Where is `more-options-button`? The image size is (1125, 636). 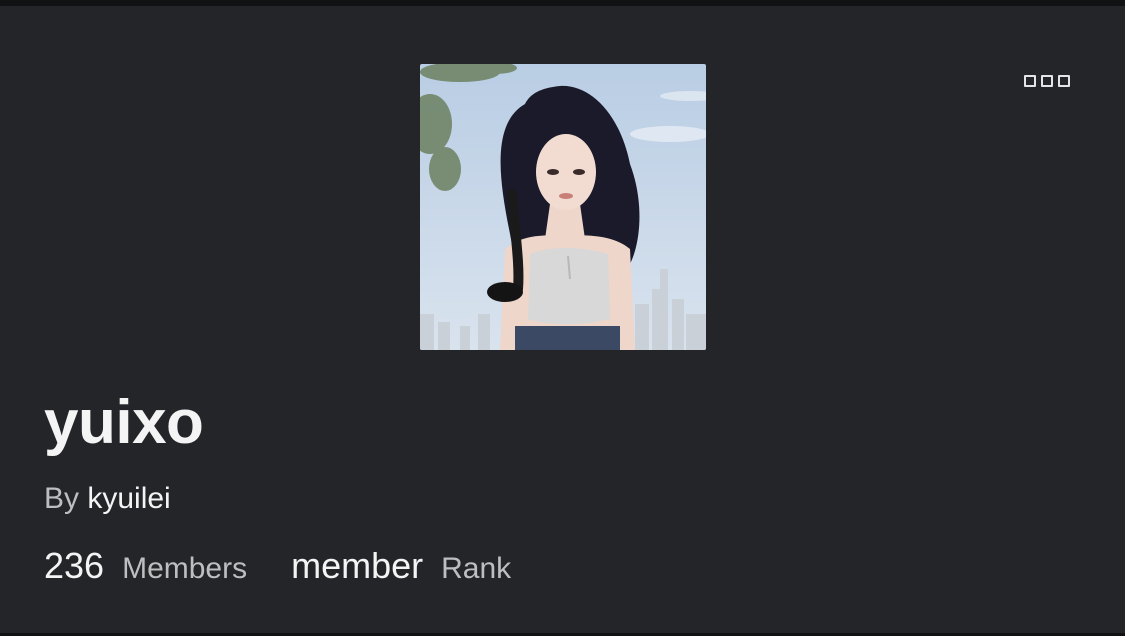
more-options-button is located at coordinates (1047, 81).